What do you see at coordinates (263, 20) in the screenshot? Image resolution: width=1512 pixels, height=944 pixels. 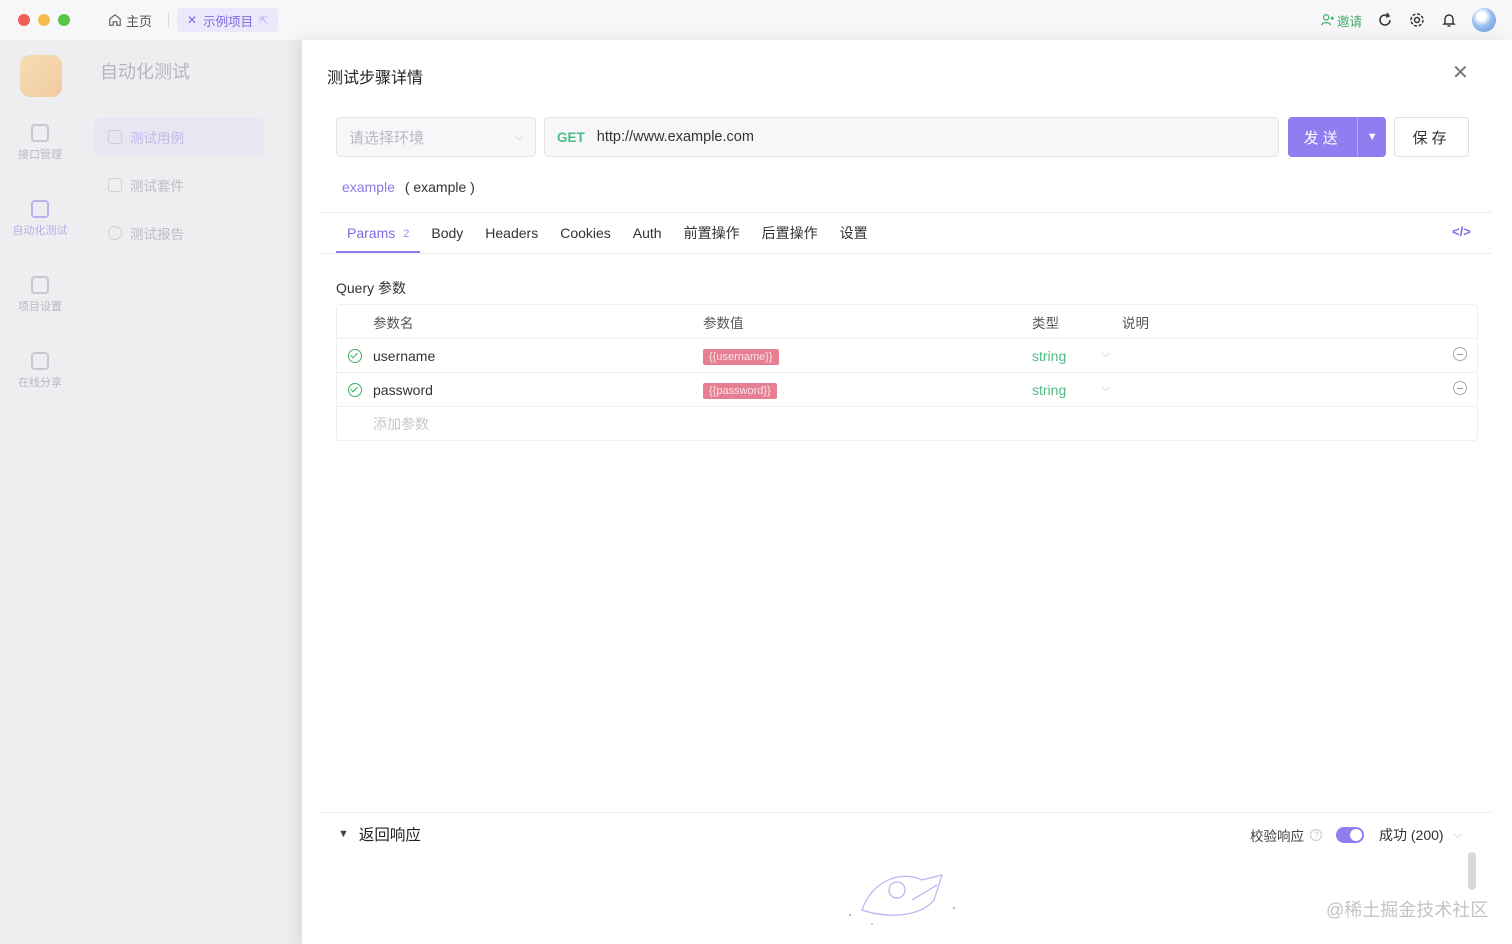 I see `external-link-icon: ⇱` at bounding box center [263, 20].